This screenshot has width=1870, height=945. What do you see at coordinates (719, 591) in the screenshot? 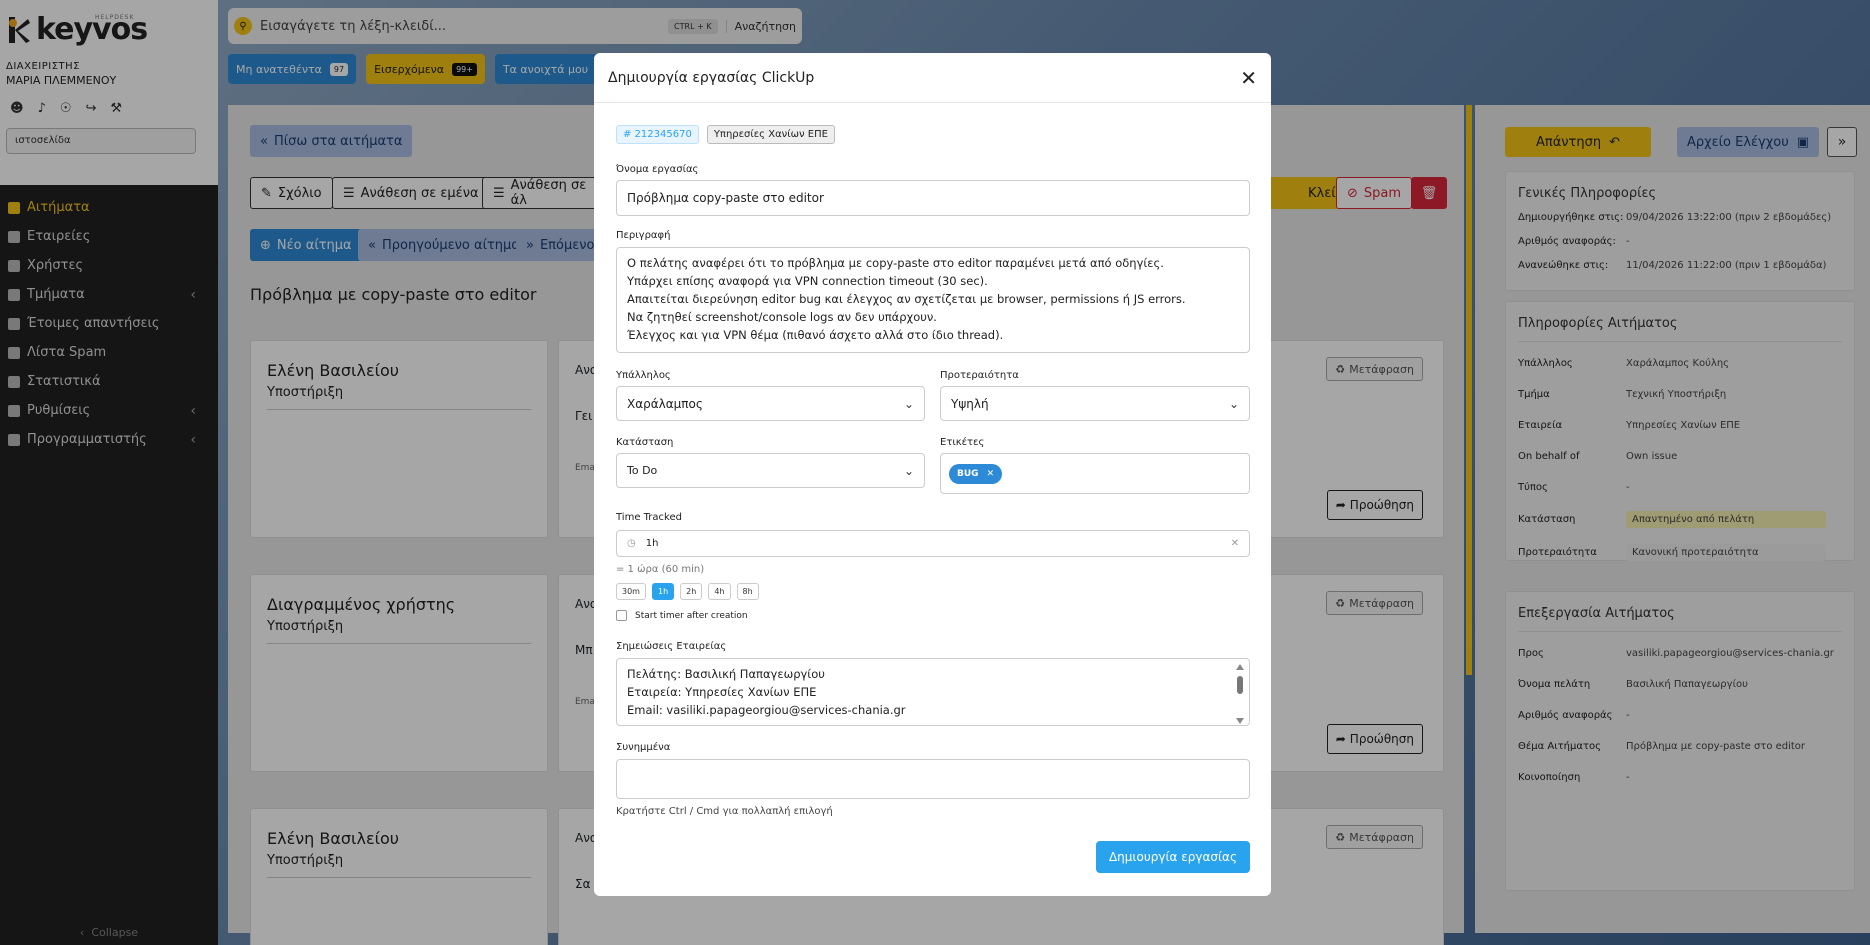
I see `quick-time-4h: 4h` at bounding box center [719, 591].